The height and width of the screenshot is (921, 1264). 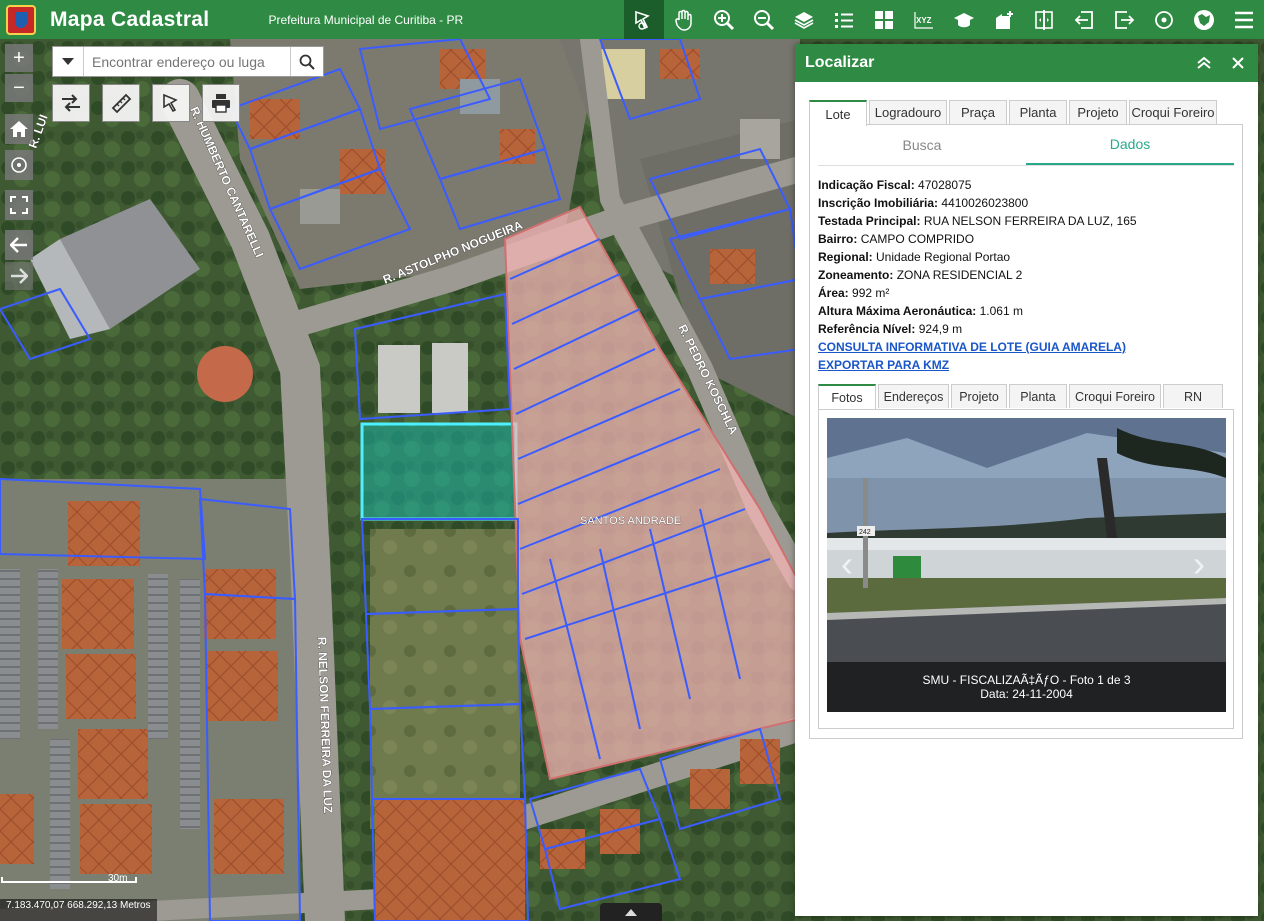 What do you see at coordinates (1004, 19) in the screenshot?
I see `add-location-icon` at bounding box center [1004, 19].